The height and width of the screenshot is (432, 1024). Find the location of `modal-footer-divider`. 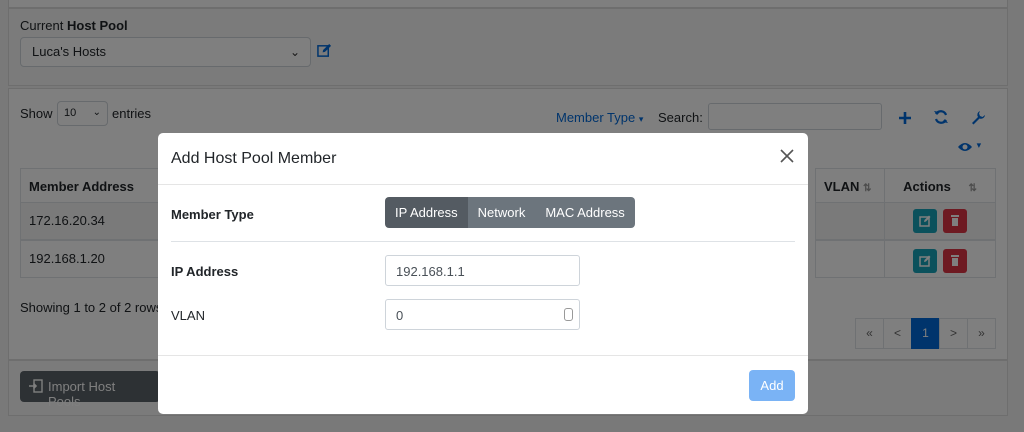

modal-footer-divider is located at coordinates (483, 355).